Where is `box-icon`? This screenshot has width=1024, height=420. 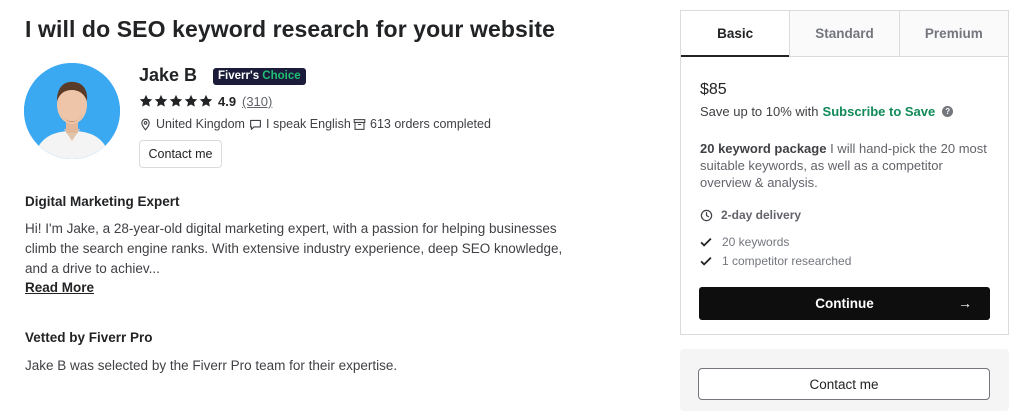 box-icon is located at coordinates (359, 124).